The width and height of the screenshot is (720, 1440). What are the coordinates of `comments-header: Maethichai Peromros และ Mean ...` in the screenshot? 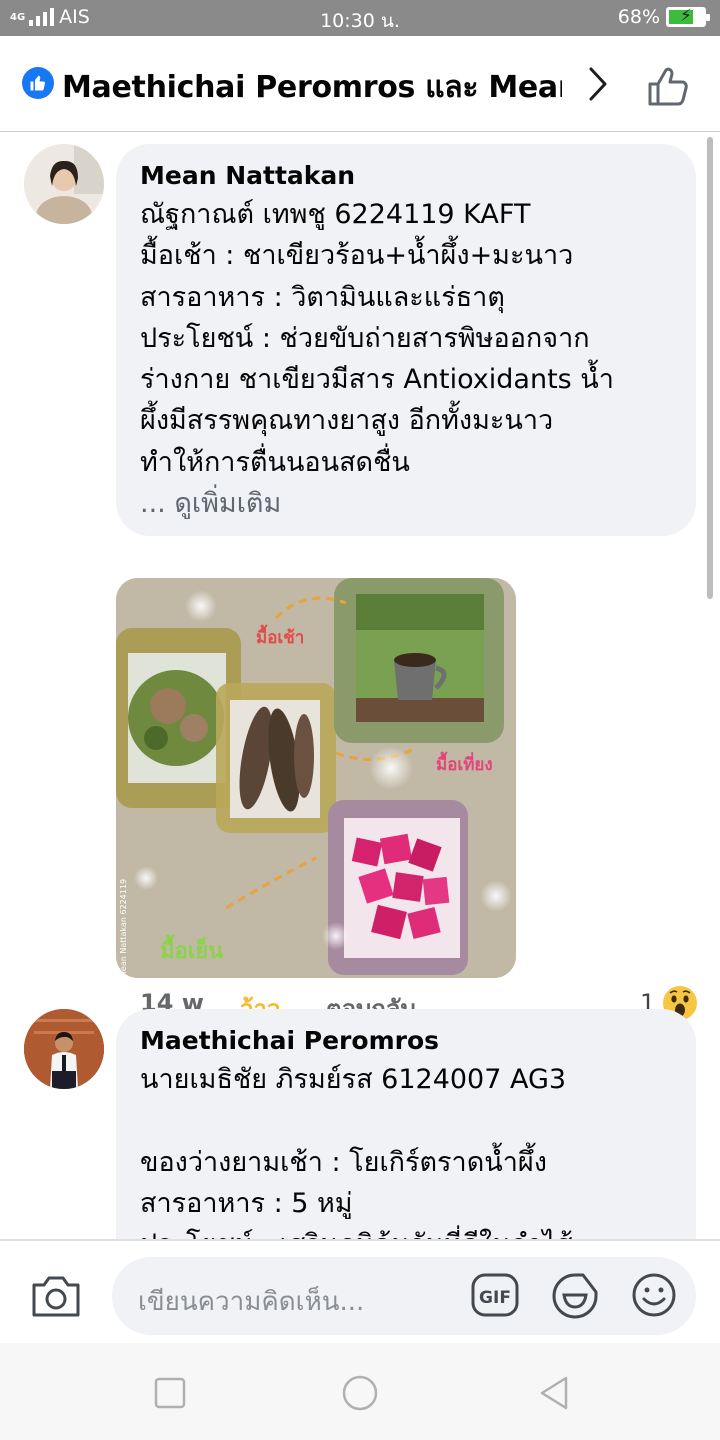 It's located at (360, 84).